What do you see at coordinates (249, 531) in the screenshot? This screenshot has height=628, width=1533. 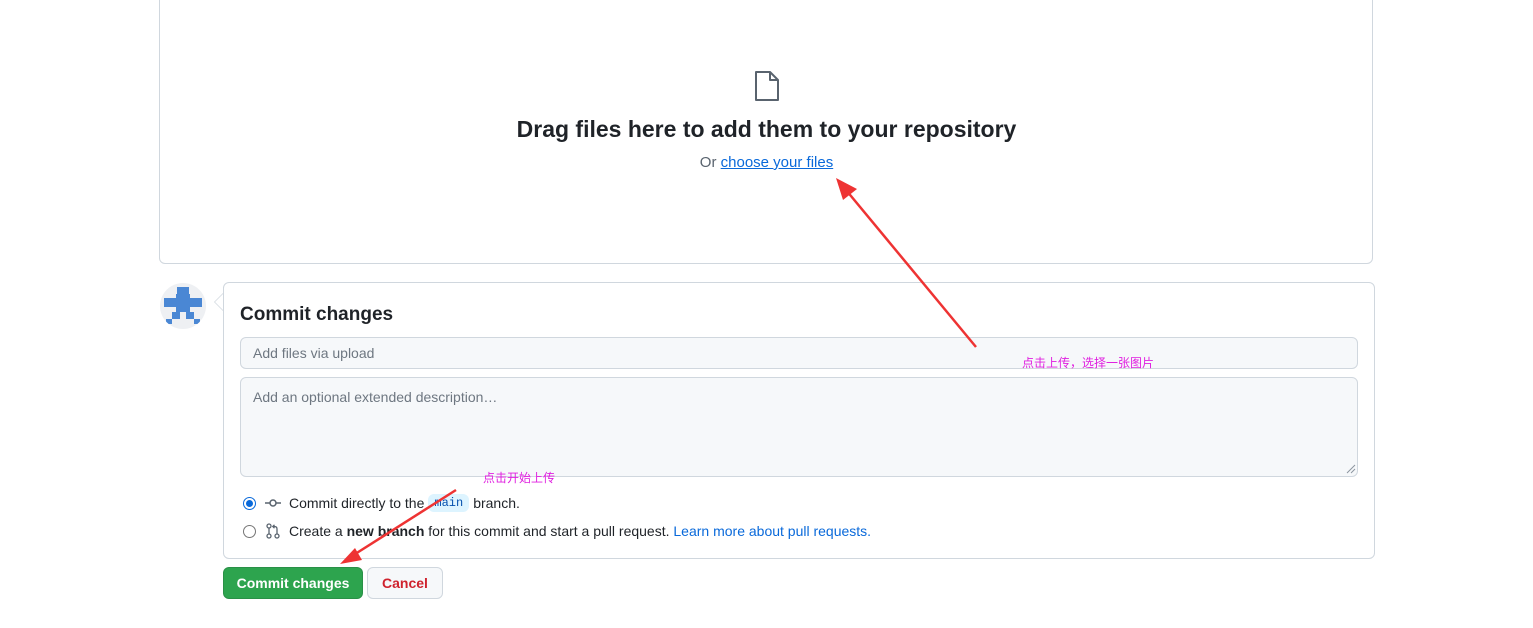 I see `radio-new-branch` at bounding box center [249, 531].